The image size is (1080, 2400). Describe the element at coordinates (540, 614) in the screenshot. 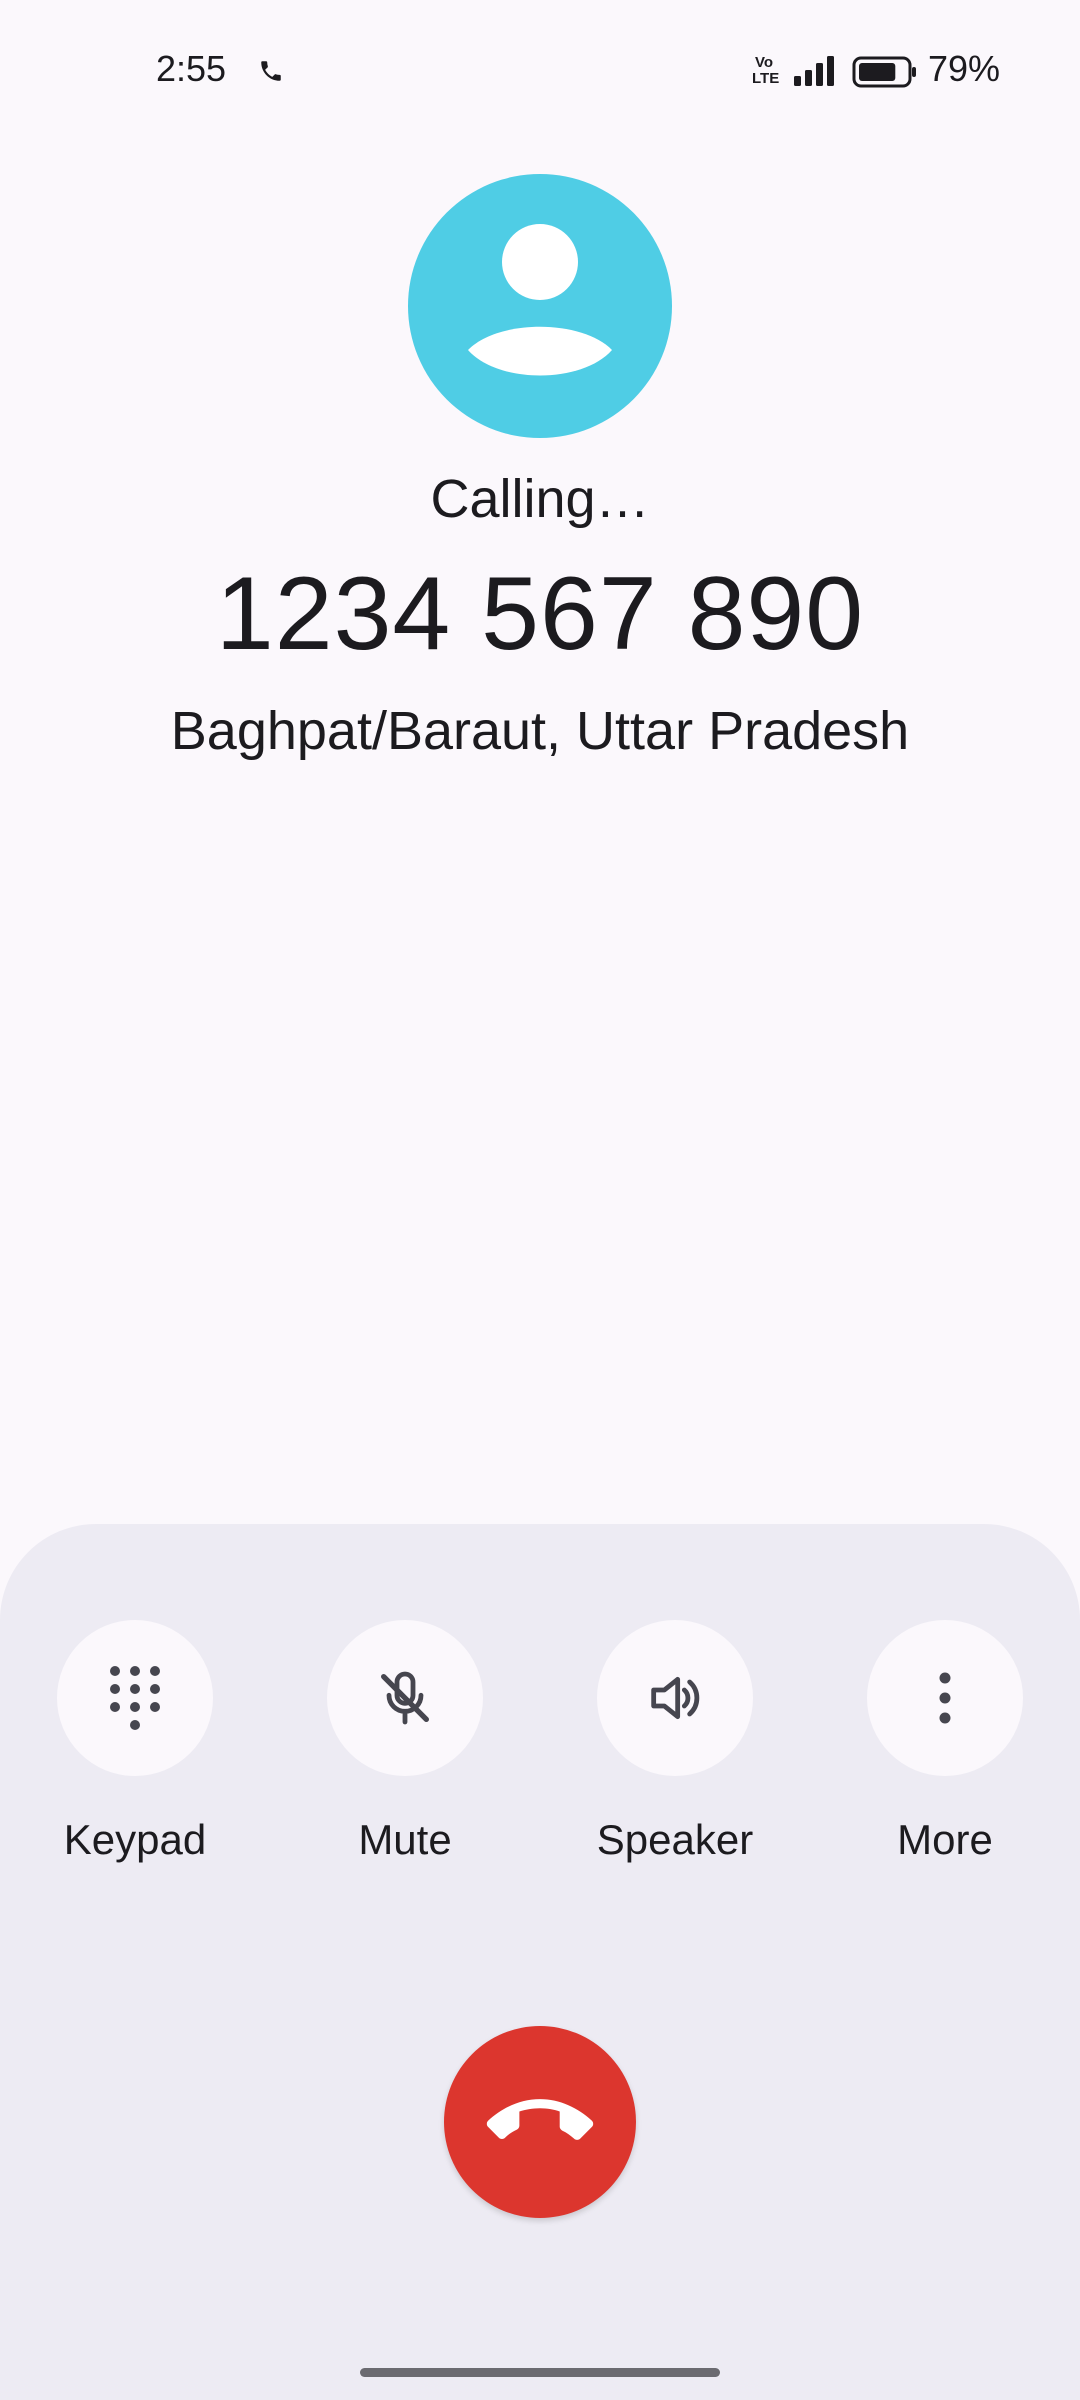

I see `caller-number: 1234 567 890` at that location.